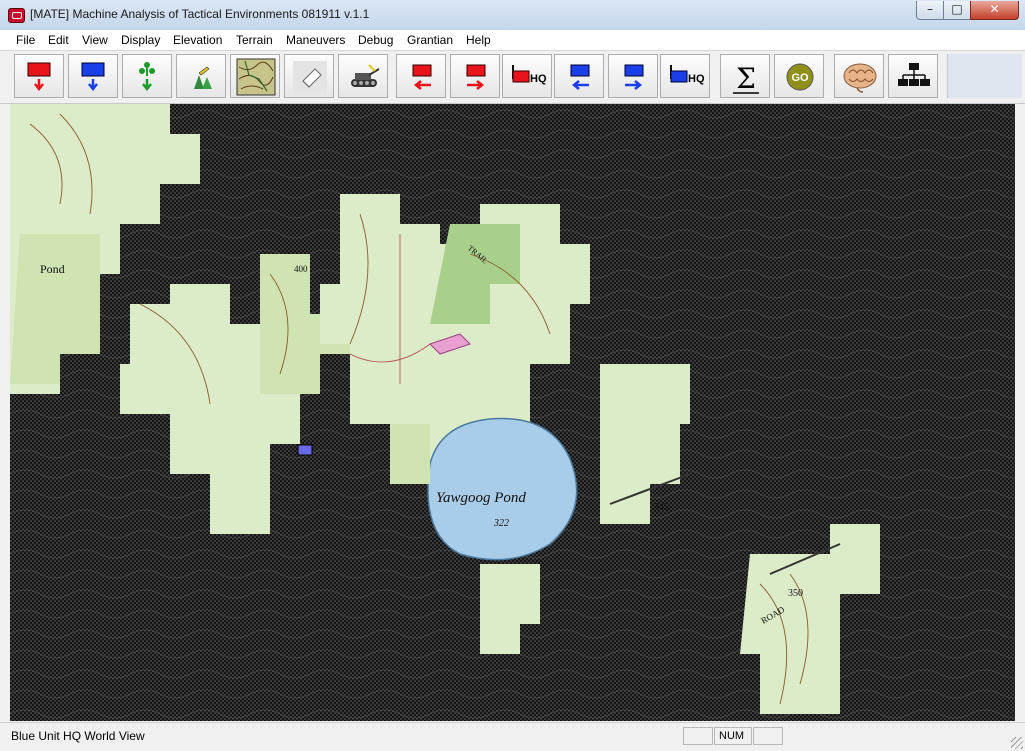 This screenshot has width=1025, height=751. What do you see at coordinates (661, 507) in the screenshot?
I see `map-label-elev-345: 345` at bounding box center [661, 507].